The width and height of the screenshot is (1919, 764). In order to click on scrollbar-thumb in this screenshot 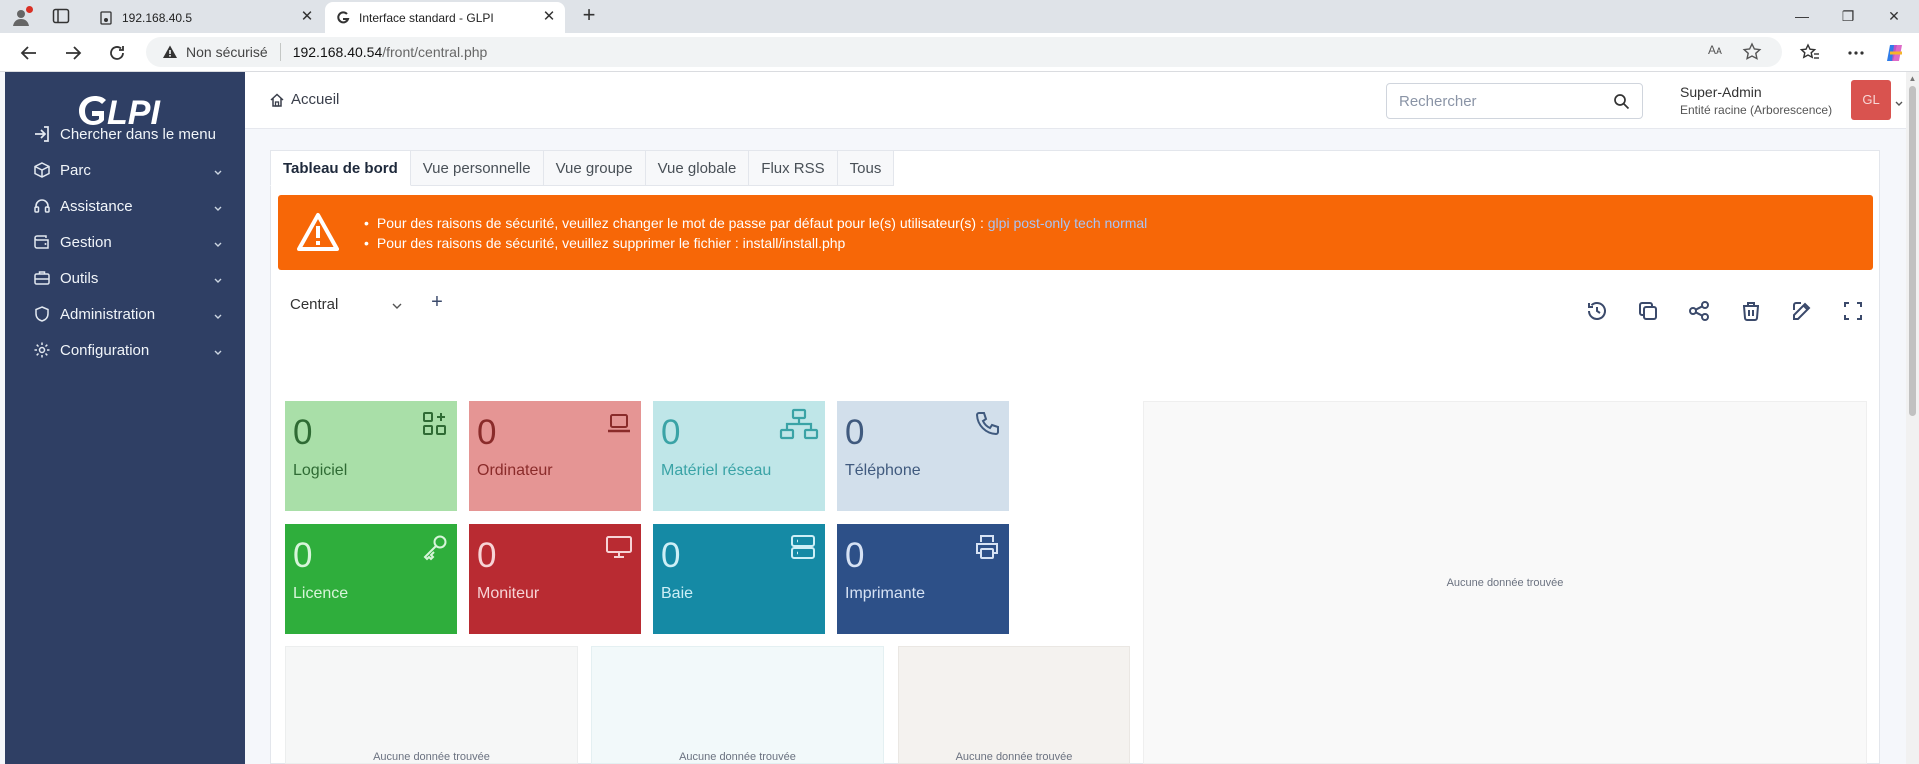, I will do `click(1912, 251)`.